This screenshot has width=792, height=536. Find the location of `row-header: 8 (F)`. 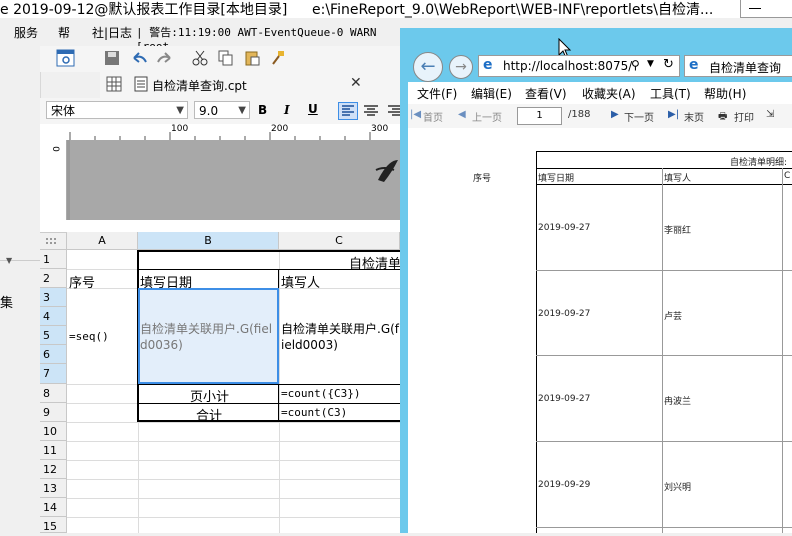

row-header: 8 (F) is located at coordinates (53, 401).